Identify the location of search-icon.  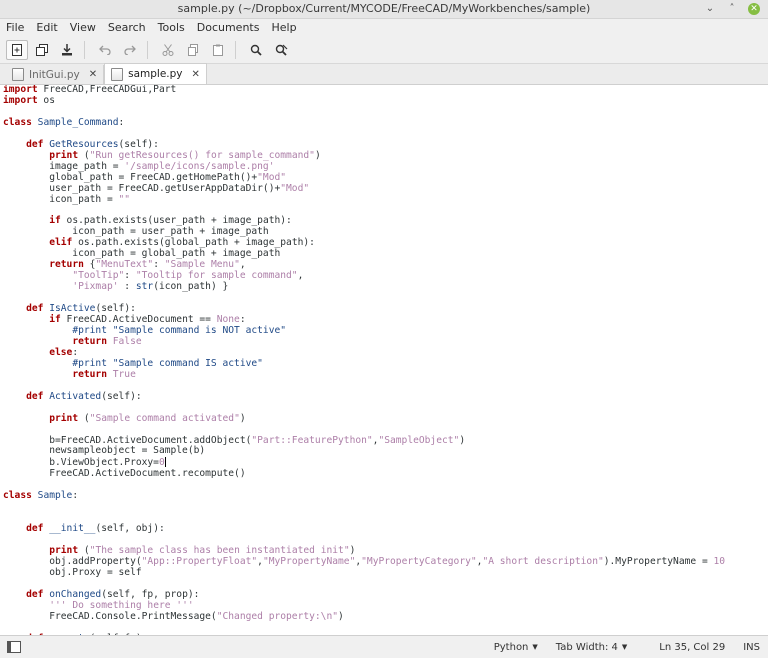
(256, 50).